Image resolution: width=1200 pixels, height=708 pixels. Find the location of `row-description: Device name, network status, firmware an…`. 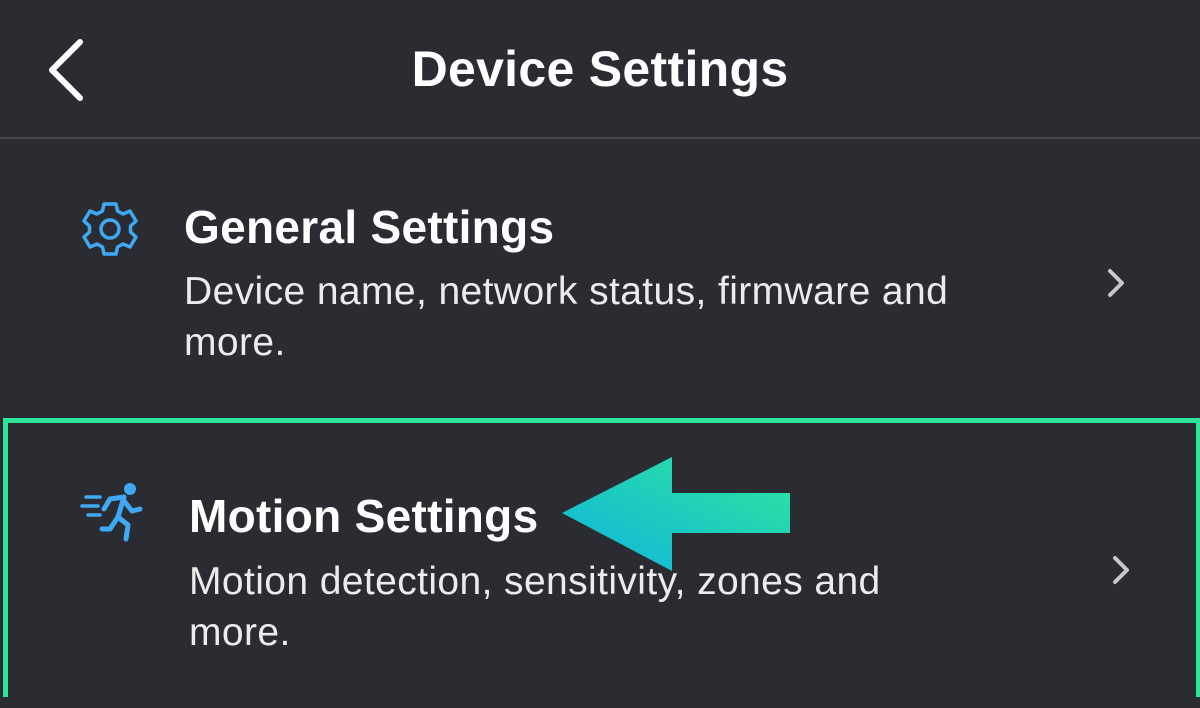

row-description: Device name, network status, firmware an… is located at coordinates (566, 317).